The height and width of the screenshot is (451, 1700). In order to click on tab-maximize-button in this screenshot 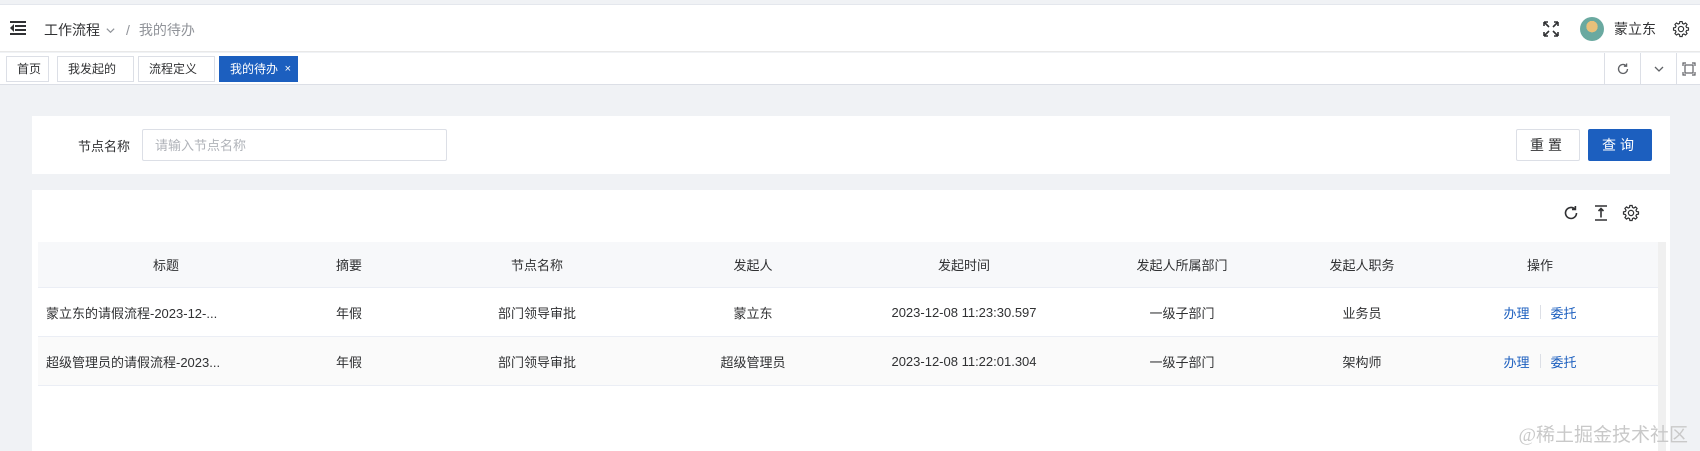, I will do `click(1688, 69)`.